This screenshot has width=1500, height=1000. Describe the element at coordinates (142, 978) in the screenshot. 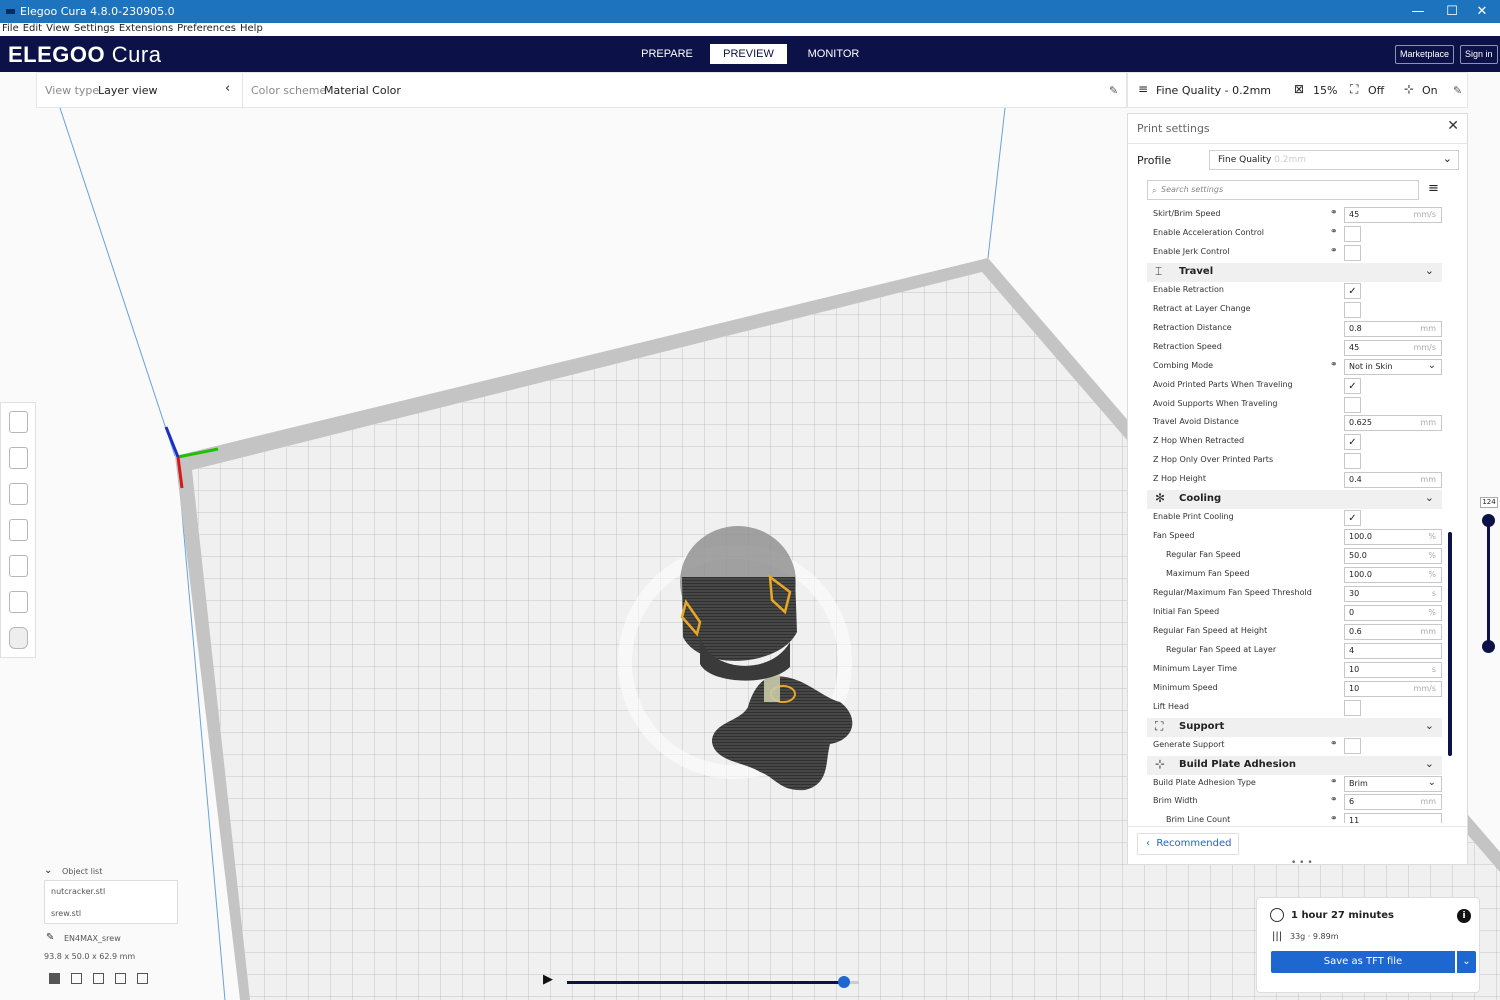

I see `right-view-icon` at that location.